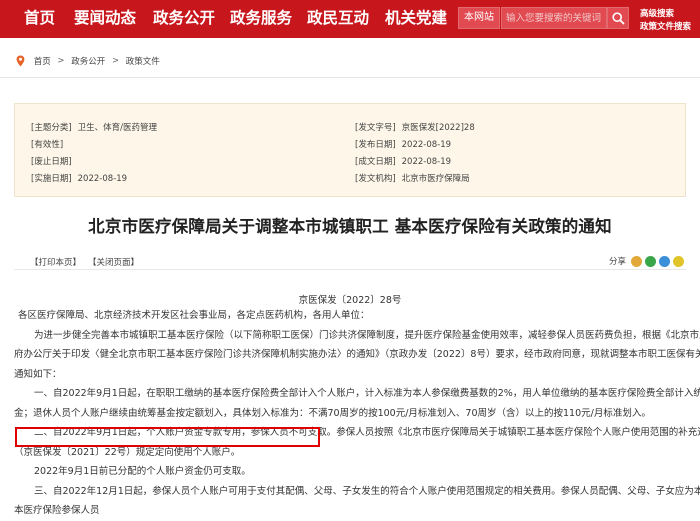 This screenshot has width=700, height=521. What do you see at coordinates (79, 179) in the screenshot?
I see `meta-implementation-date: [实施日期] 2022-08-19` at bounding box center [79, 179].